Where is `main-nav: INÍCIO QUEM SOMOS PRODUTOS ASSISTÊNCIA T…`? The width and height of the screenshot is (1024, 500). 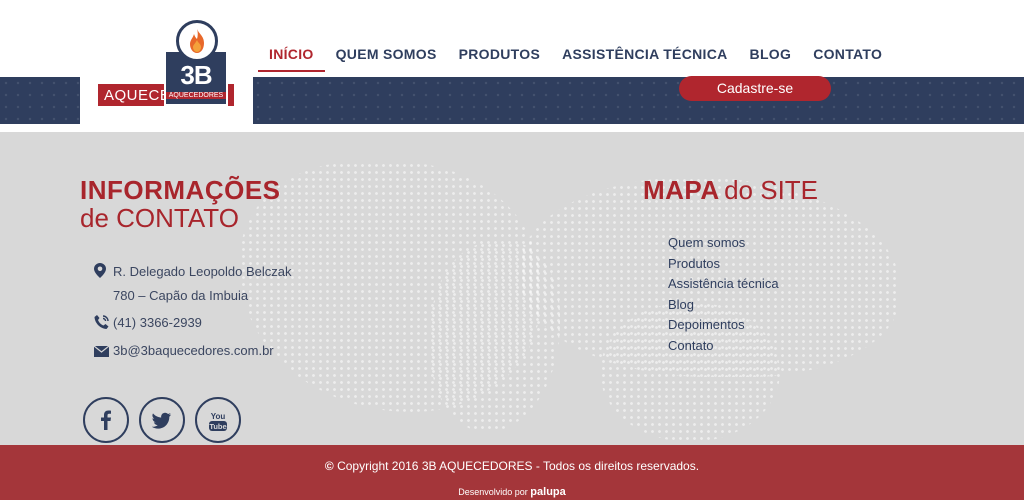 main-nav: INÍCIO QUEM SOMOS PRODUTOS ASSISTÊNCIA T… is located at coordinates (575, 58).